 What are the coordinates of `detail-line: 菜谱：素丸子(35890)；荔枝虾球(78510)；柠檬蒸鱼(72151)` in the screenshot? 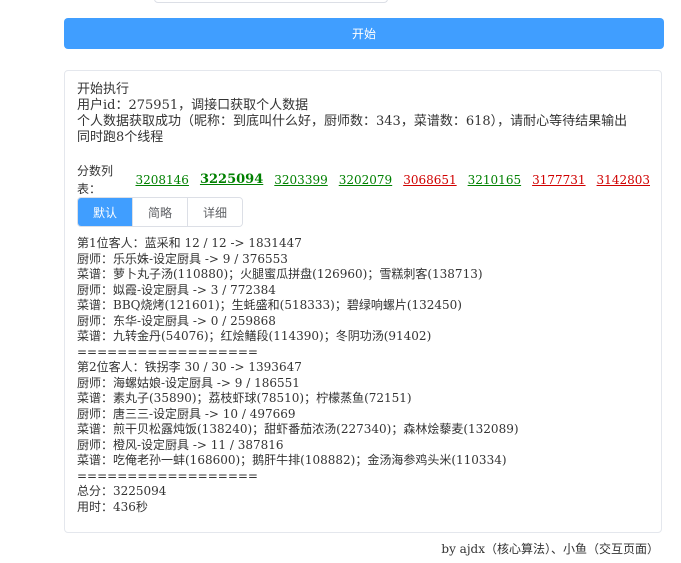 It's located at (244, 398).